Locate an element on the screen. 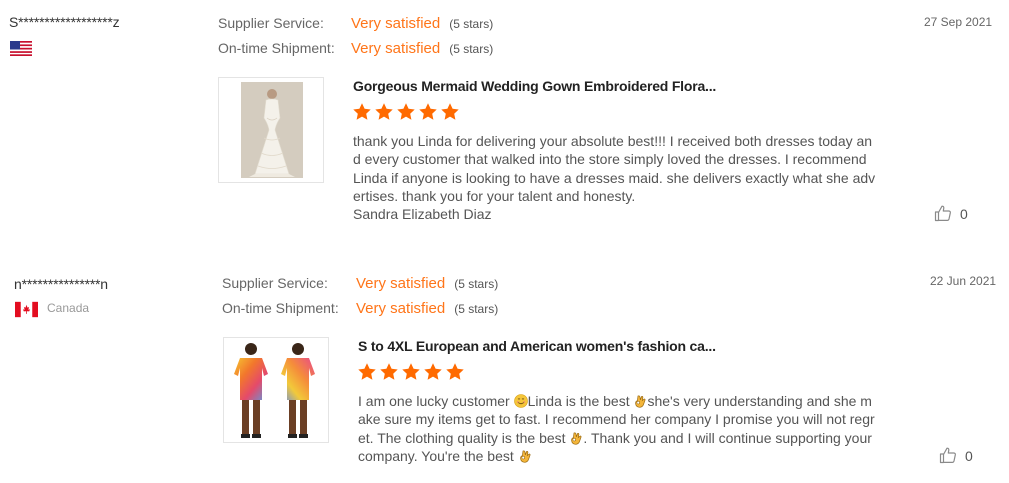 The image size is (1009, 483). feedback-signature: Sandra Elizabeth Diaz is located at coordinates (422, 214).